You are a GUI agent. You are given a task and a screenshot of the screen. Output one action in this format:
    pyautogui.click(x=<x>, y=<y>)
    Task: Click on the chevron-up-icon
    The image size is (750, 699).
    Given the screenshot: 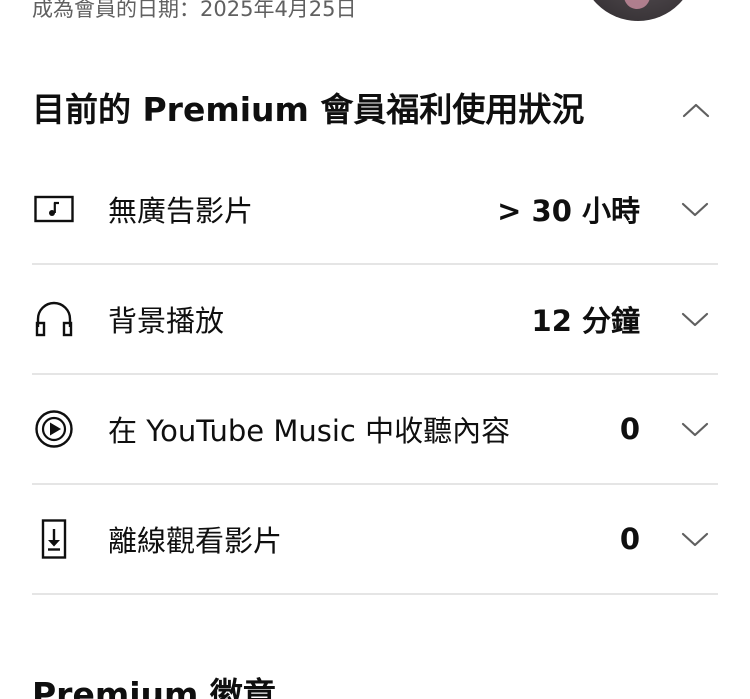 What is the action you would take?
    pyautogui.click(x=696, y=110)
    